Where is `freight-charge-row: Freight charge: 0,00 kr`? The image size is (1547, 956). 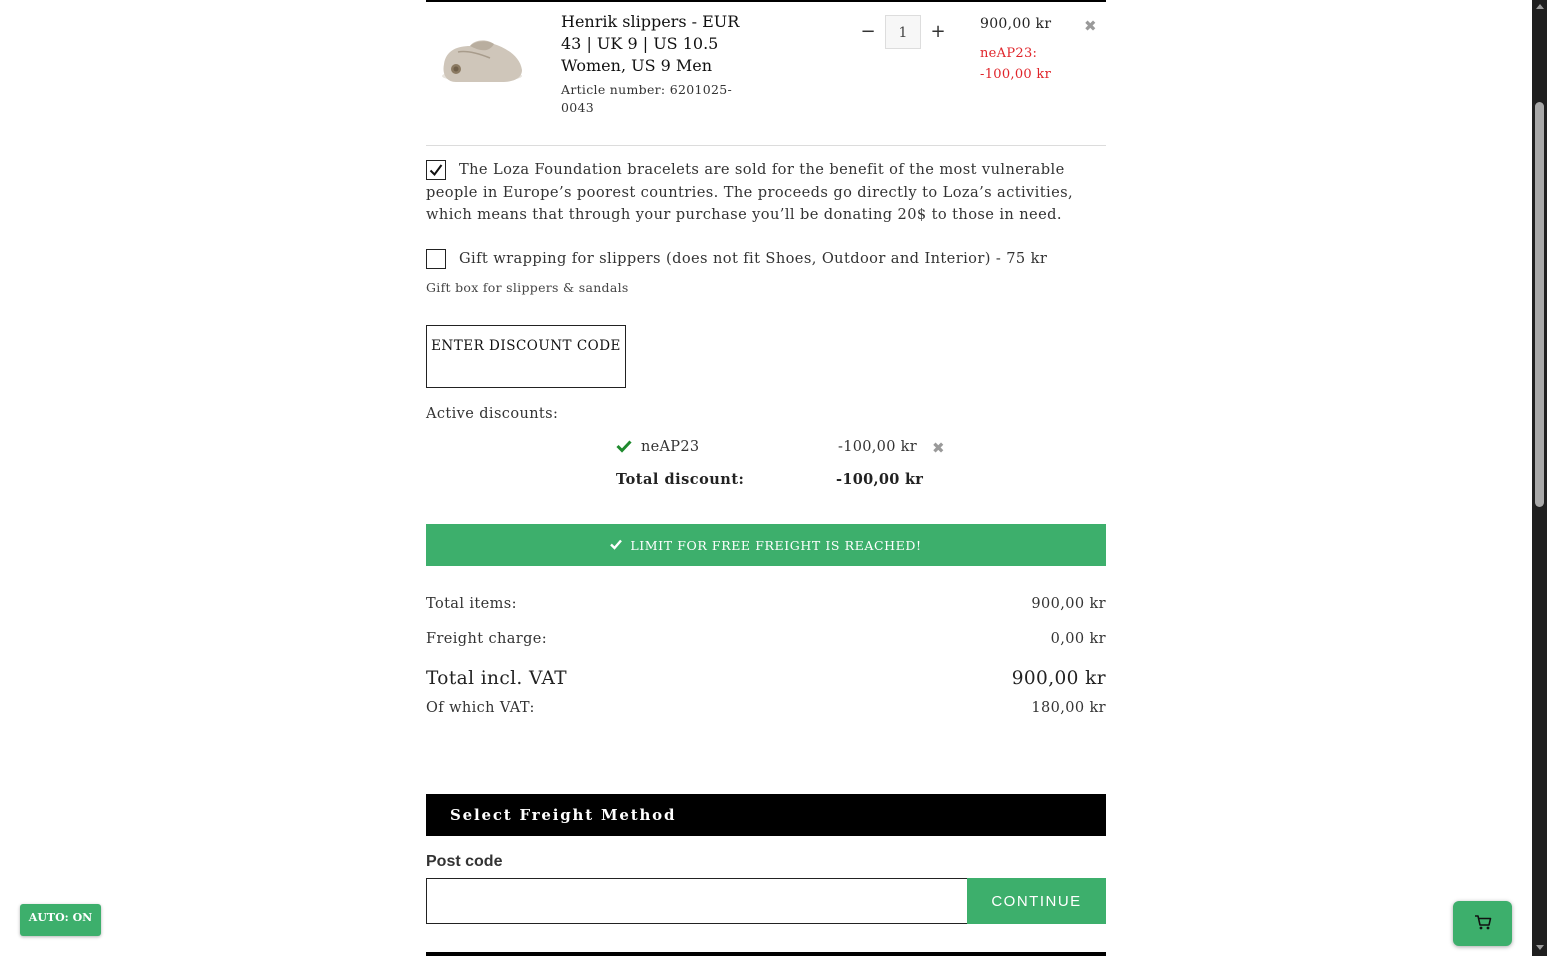 freight-charge-row: Freight charge: 0,00 kr is located at coordinates (766, 639).